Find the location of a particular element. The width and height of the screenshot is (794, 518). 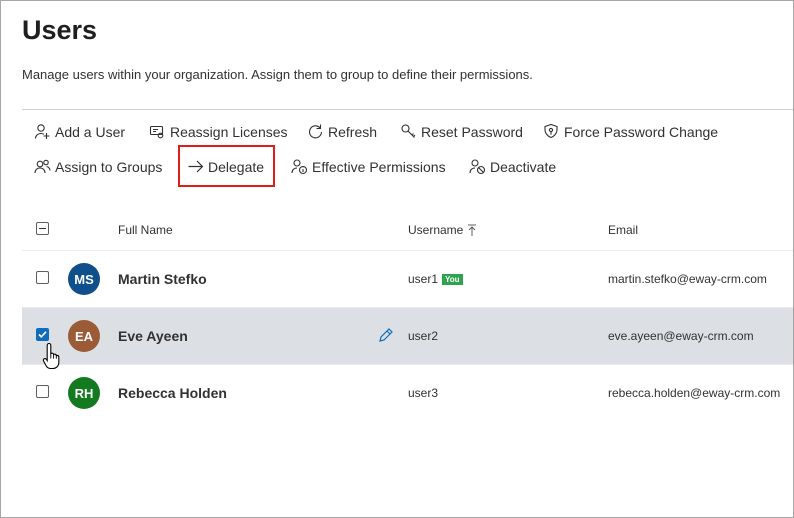

effective-permissions-button: Effective Permissions is located at coordinates (368, 166).